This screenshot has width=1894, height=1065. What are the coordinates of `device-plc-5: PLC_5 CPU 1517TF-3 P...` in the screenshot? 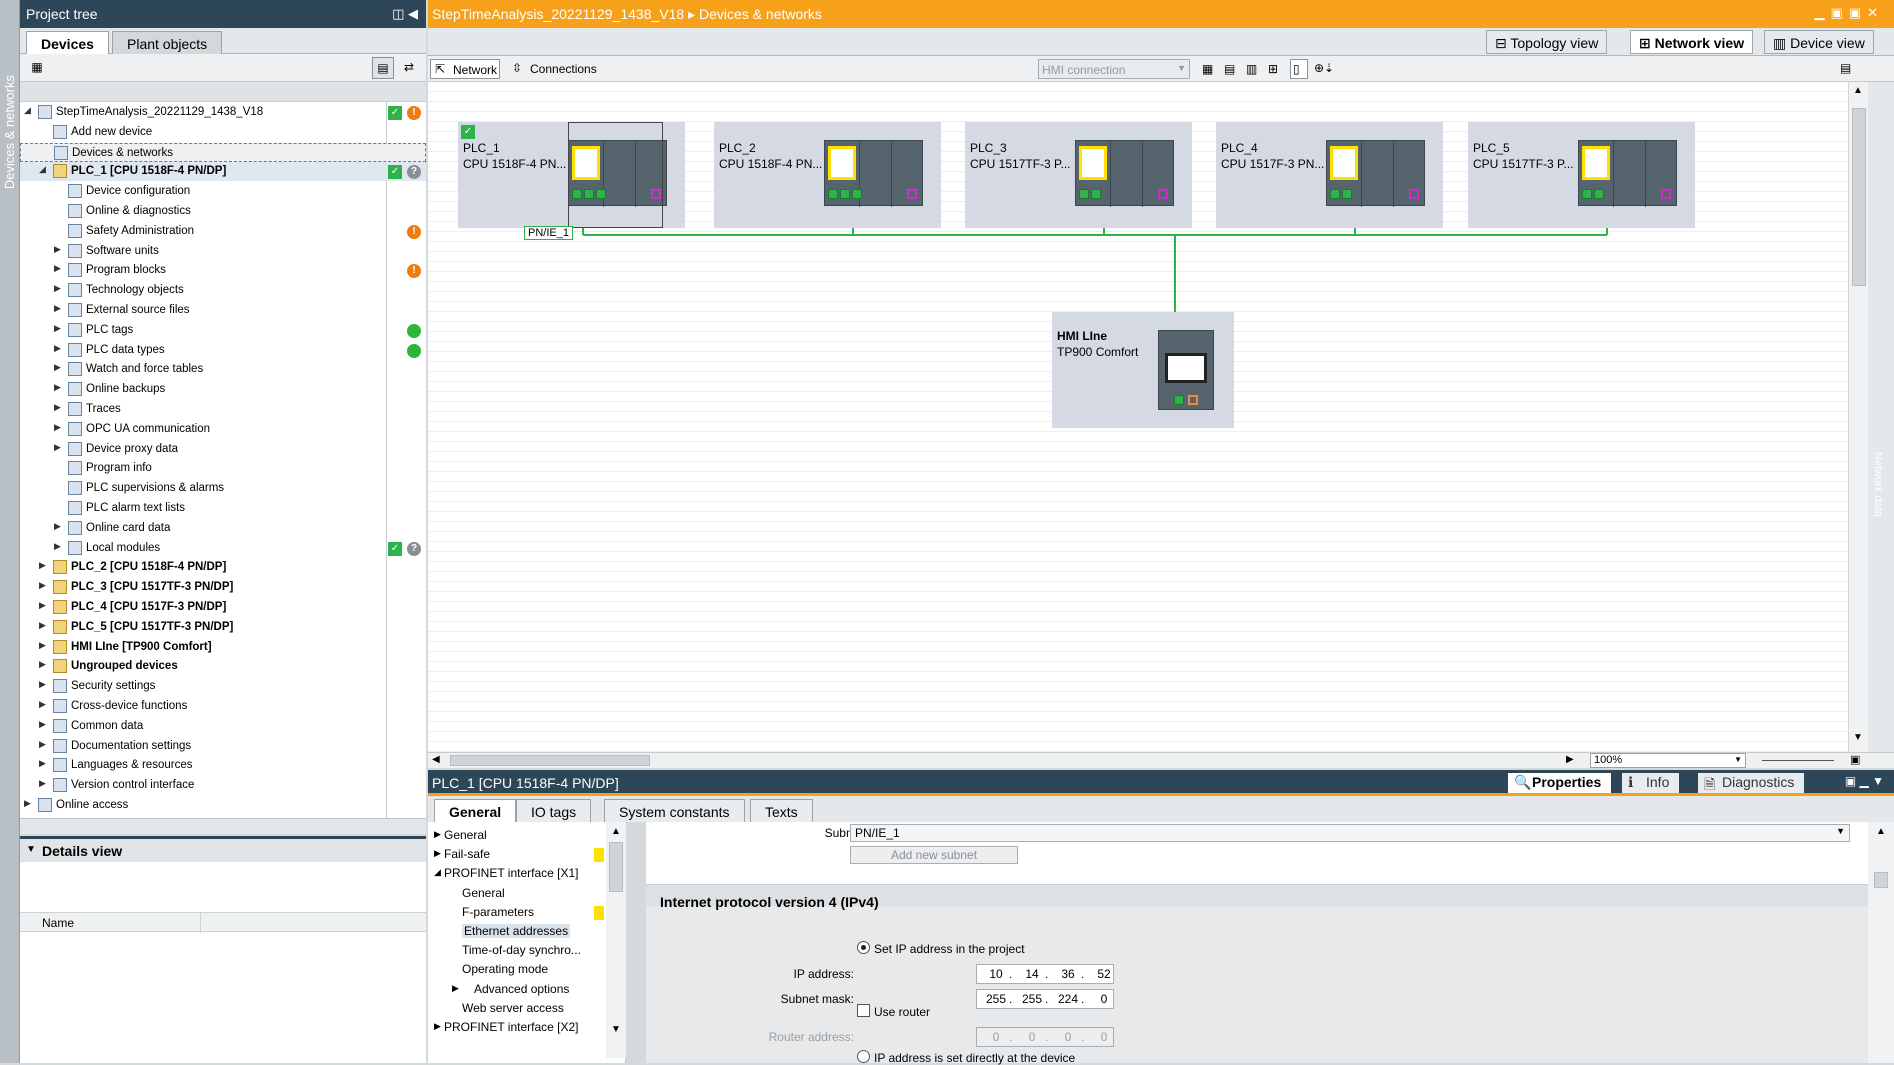 It's located at (1581, 175).